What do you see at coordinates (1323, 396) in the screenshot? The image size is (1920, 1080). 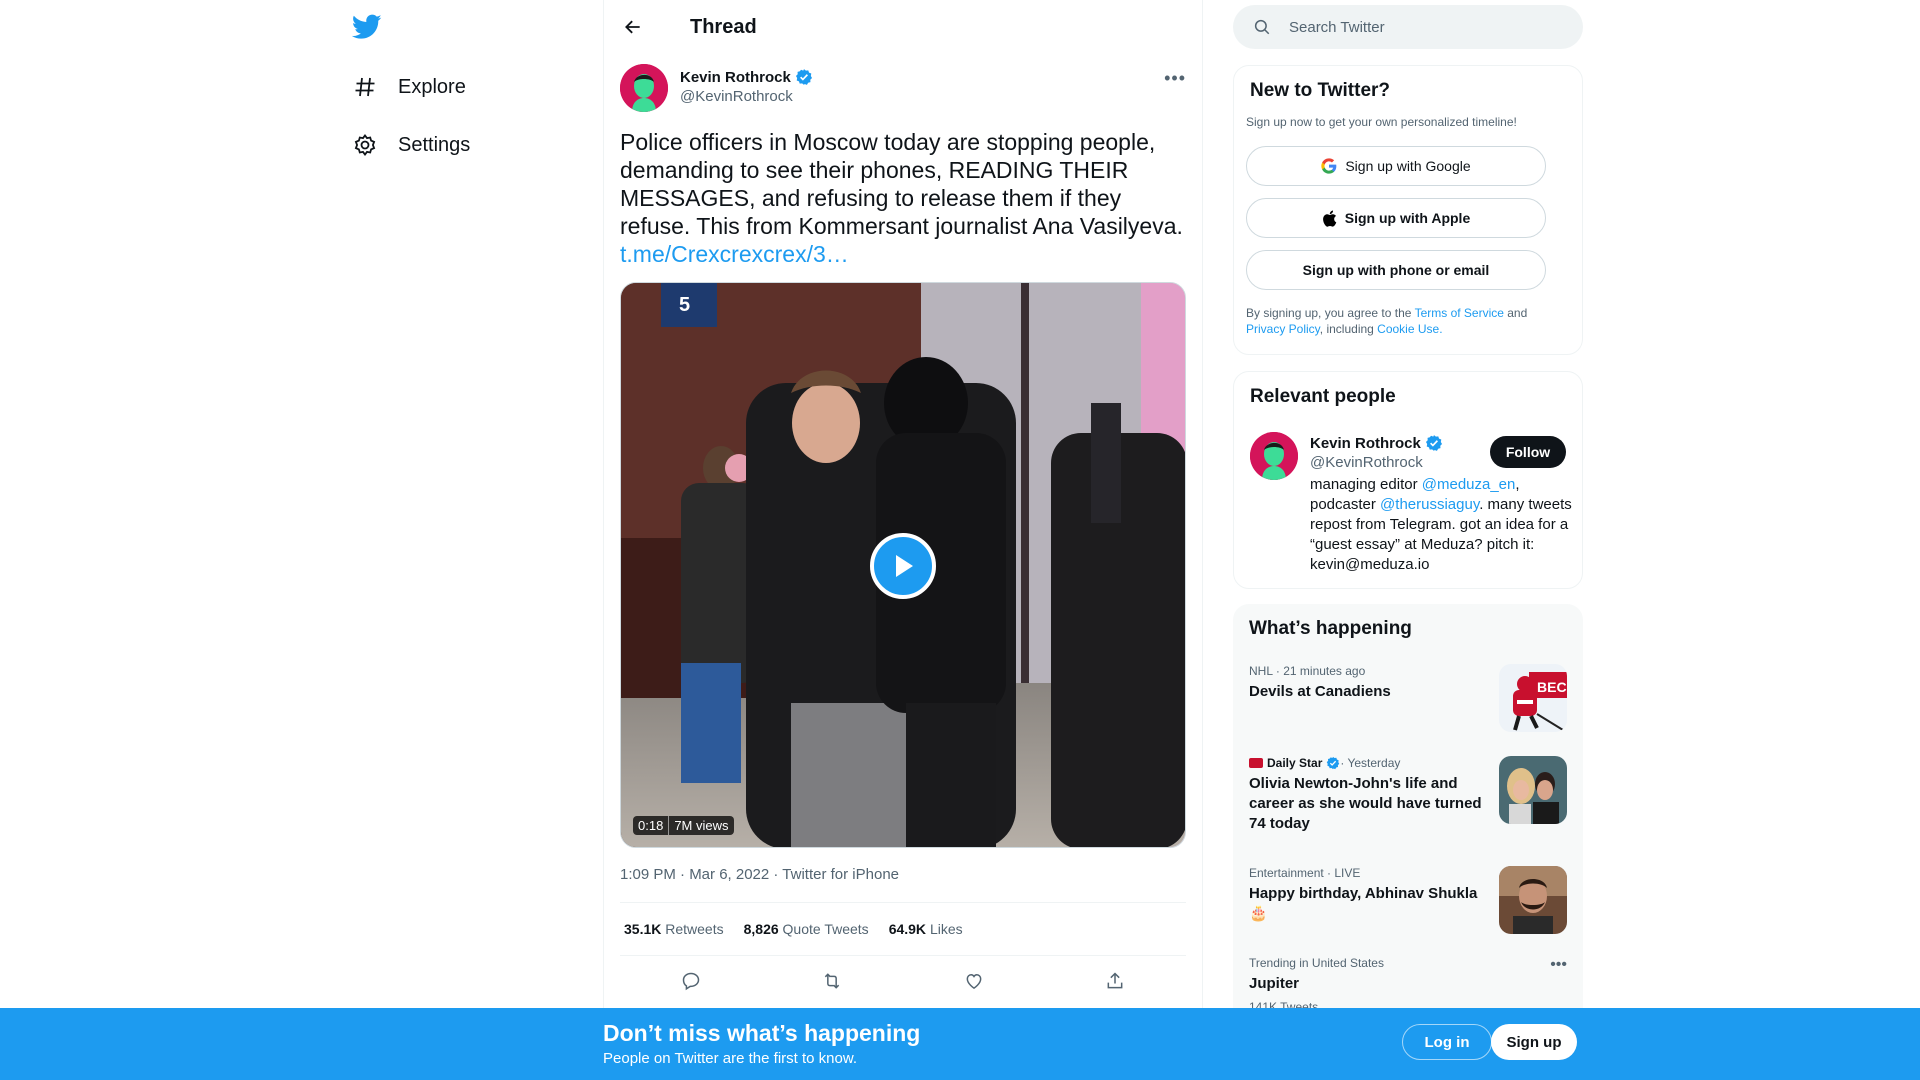 I see `relevant-people-title: Relevant people` at bounding box center [1323, 396].